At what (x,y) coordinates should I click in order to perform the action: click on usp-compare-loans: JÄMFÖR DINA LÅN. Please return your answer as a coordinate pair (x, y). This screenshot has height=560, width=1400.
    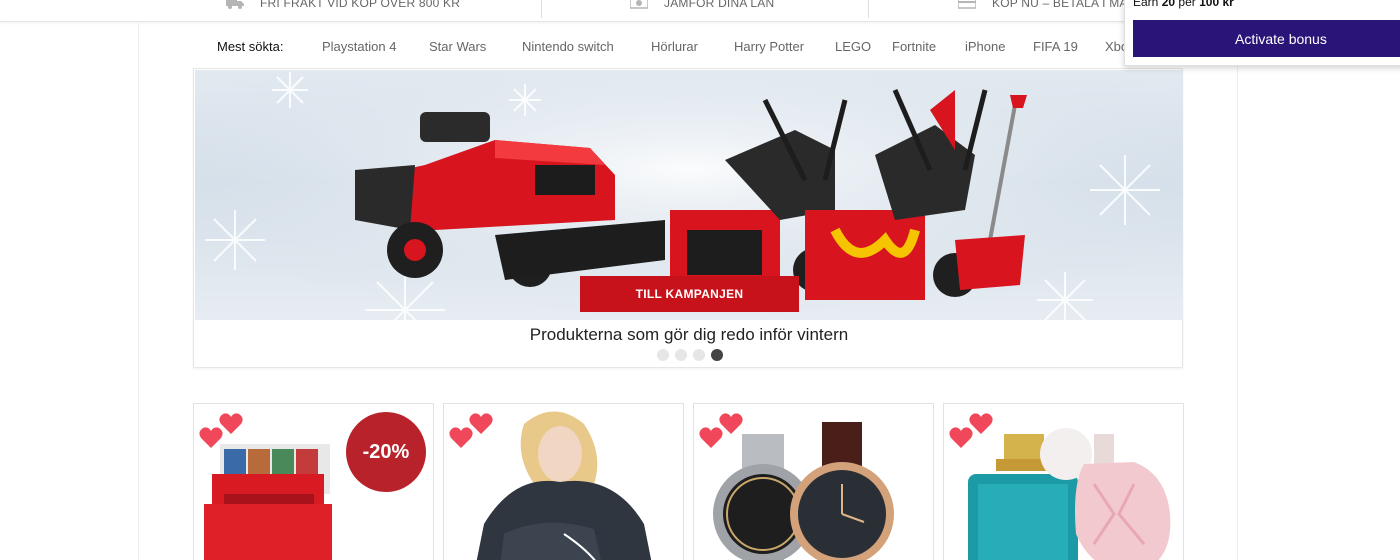
    Looking at the image, I should click on (702, 6).